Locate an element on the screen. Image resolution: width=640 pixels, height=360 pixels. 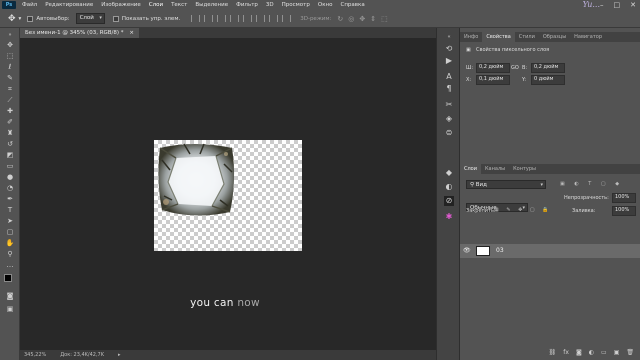
eyedropper-tool-icon: ⟋ is located at coordinates (10, 100).